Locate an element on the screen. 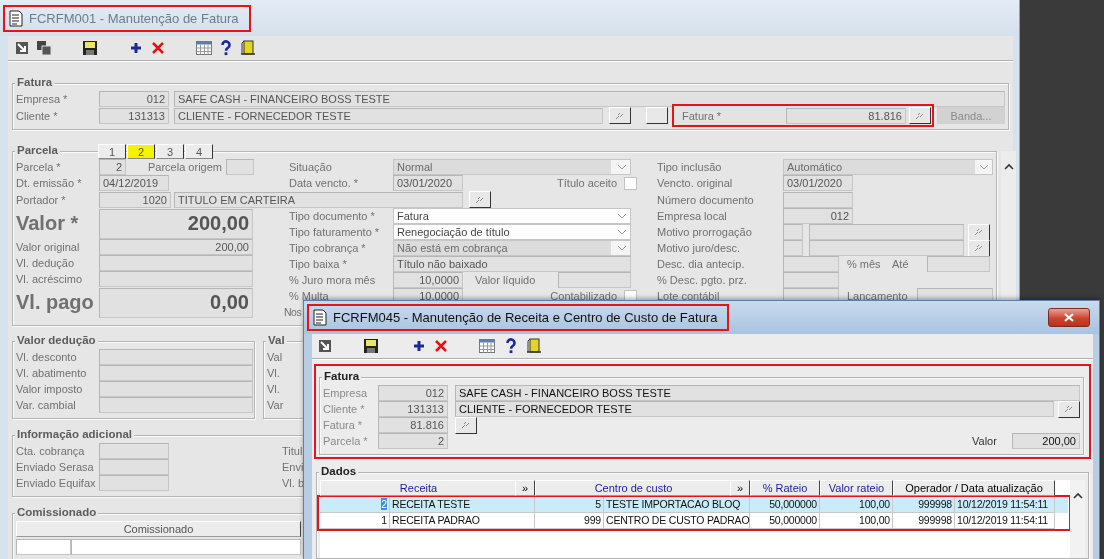  input-field: TITULO EM CARTEIRA is located at coordinates (318, 199).